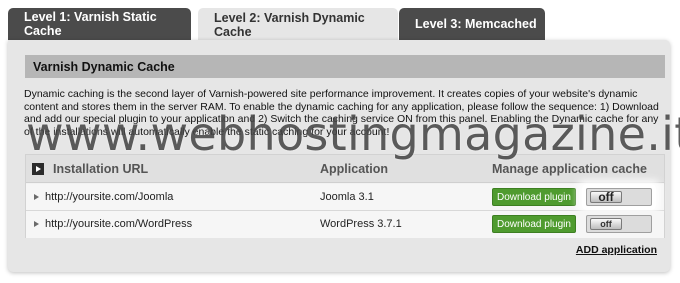 This screenshot has height=283, width=680. Describe the element at coordinates (101, 169) in the screenshot. I see `column-header-installation-url: Installation URL` at that location.